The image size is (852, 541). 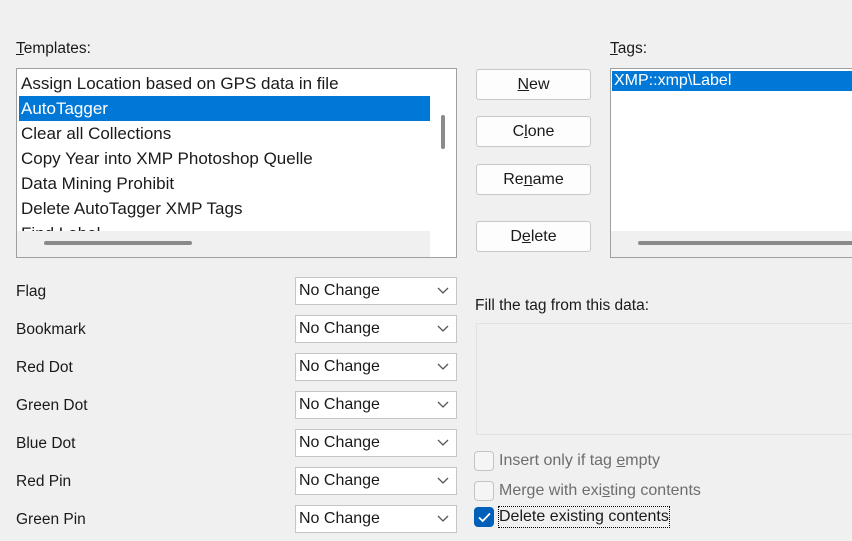 What do you see at coordinates (533, 236) in the screenshot?
I see `delete-button: Delete` at bounding box center [533, 236].